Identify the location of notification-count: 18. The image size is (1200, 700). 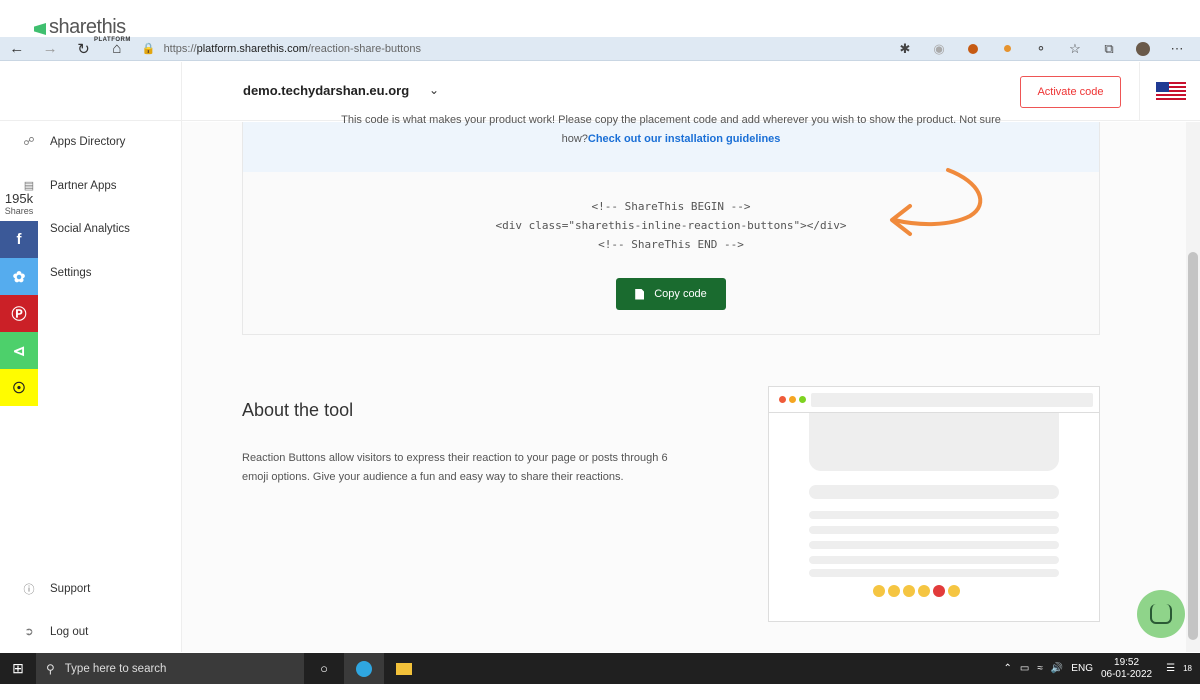
(1187, 668).